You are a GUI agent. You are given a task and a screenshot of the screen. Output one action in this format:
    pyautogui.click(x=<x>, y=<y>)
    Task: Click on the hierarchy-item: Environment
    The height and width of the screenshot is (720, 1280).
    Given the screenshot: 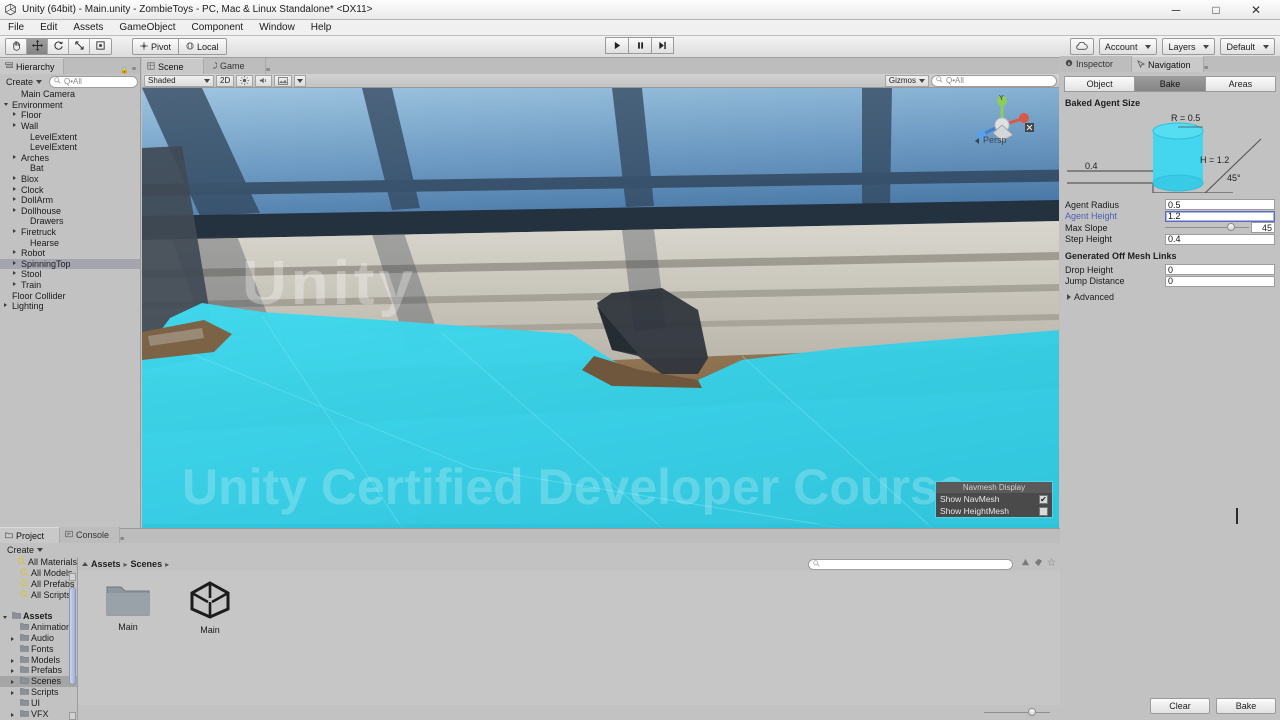 What is the action you would take?
    pyautogui.click(x=70, y=105)
    